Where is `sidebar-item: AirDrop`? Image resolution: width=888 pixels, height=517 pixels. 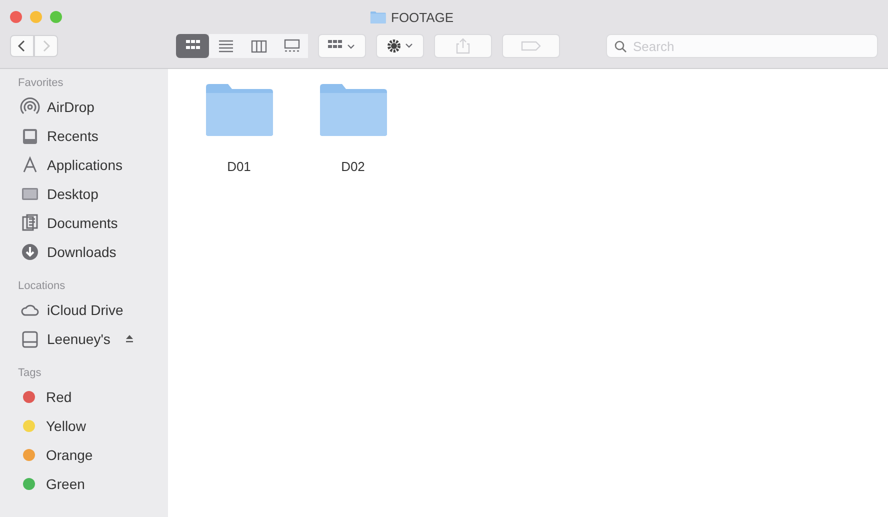
sidebar-item: AirDrop is located at coordinates (70, 106).